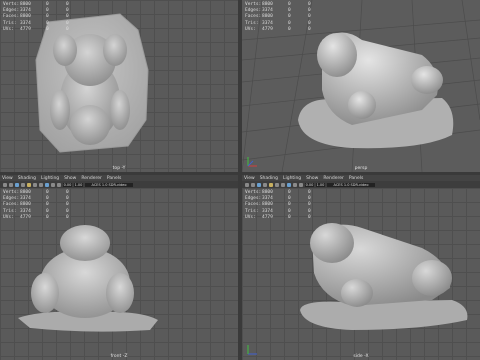  I want to click on toolbar-bottom-right: 0.00 1.00 ACES 1.0 SDR-video, so click(361, 184).